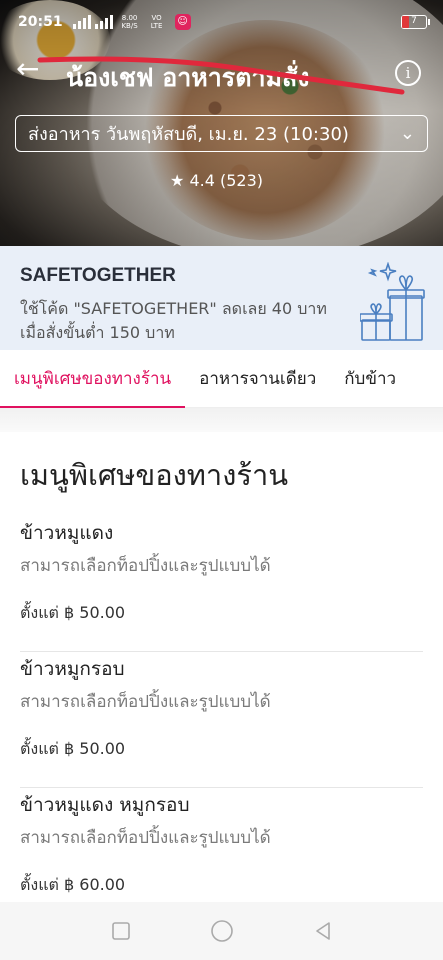 Image resolution: width=443 pixels, height=960 pixels. I want to click on tab-side-dishes: กับข้าว, so click(370, 379).